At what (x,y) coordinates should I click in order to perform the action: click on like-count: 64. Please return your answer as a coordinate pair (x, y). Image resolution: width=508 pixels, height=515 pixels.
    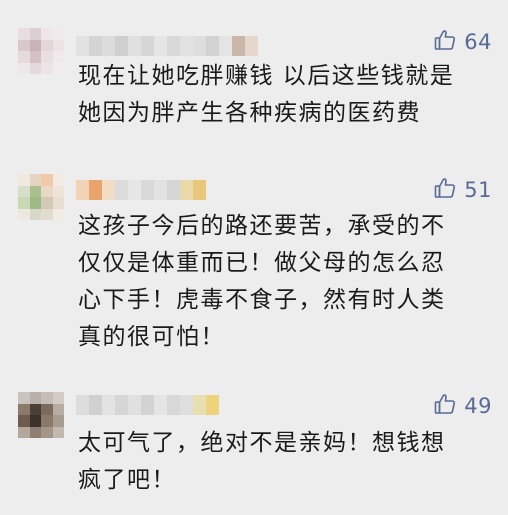
    Looking at the image, I should click on (478, 42).